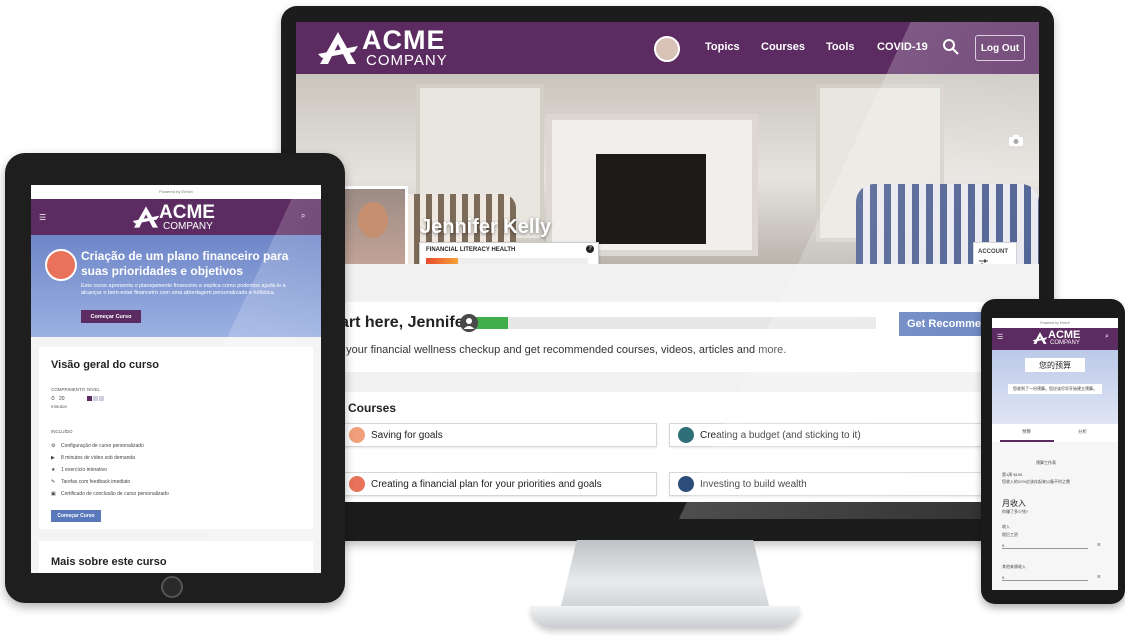 This screenshot has height=637, width=1125. Describe the element at coordinates (96, 482) in the screenshot. I see `included-item: Tarefas com feedback imediato` at that location.